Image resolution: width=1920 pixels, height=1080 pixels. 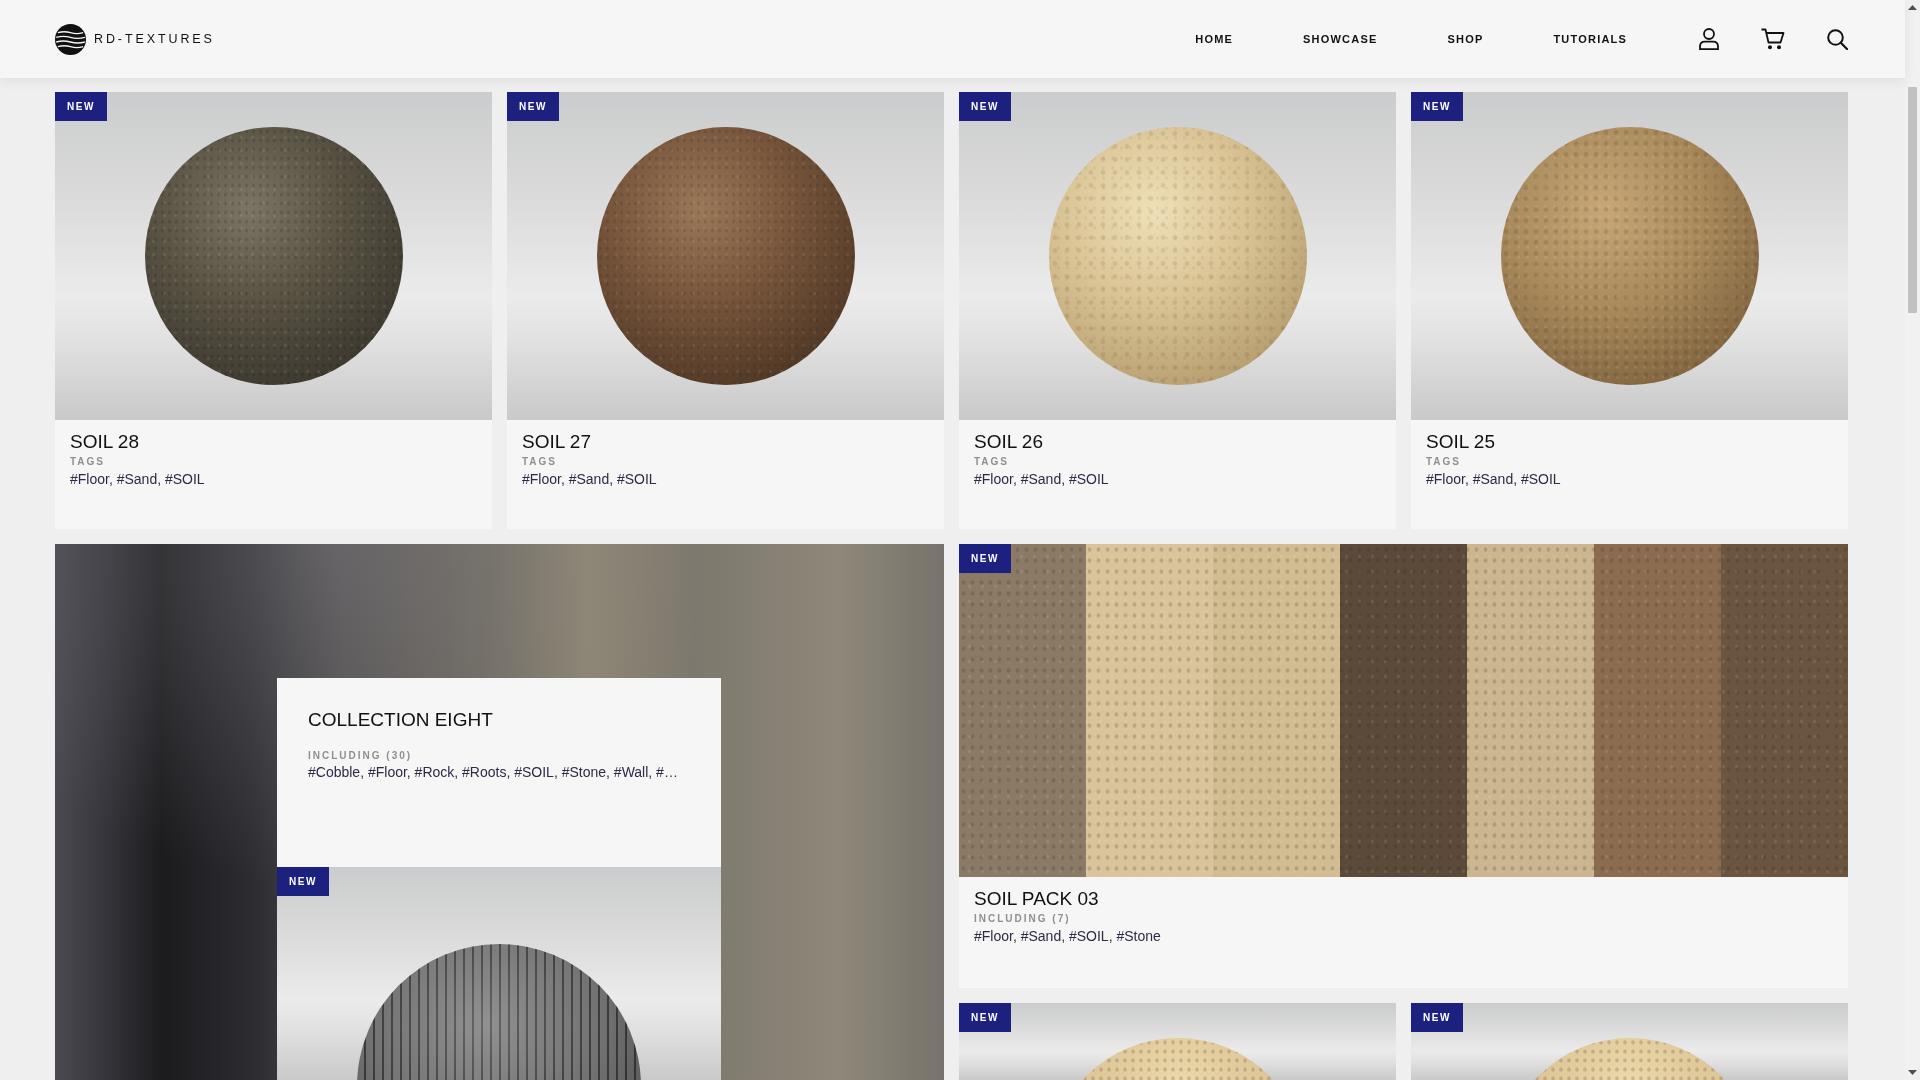 What do you see at coordinates (1912, 7) in the screenshot?
I see `scroll-up-icon` at bounding box center [1912, 7].